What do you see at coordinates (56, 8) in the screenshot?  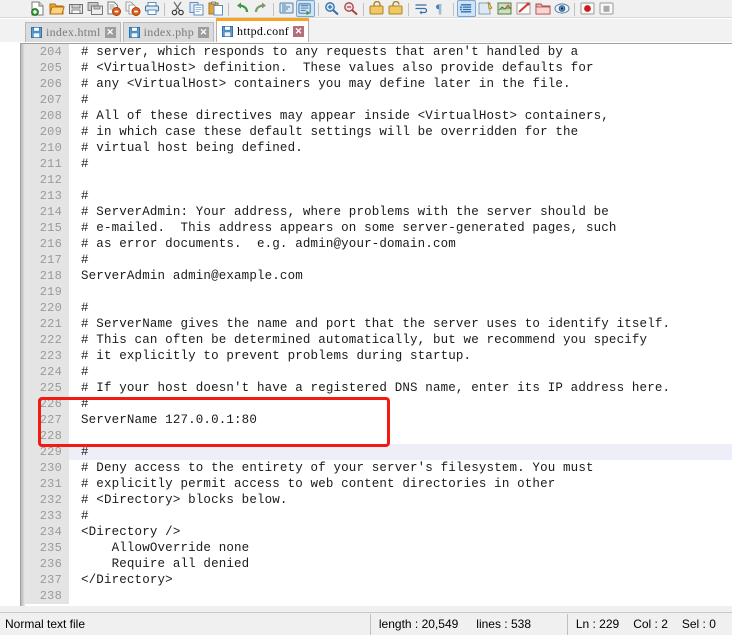 I see `open-file-icon` at bounding box center [56, 8].